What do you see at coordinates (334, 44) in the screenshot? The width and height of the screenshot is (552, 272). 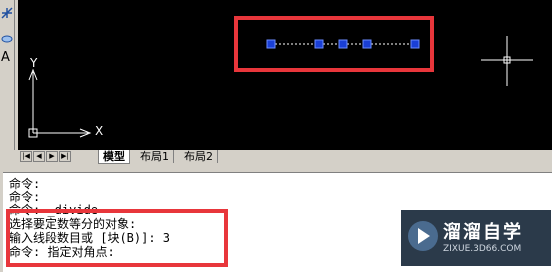 I see `highlight-box-drawing` at bounding box center [334, 44].